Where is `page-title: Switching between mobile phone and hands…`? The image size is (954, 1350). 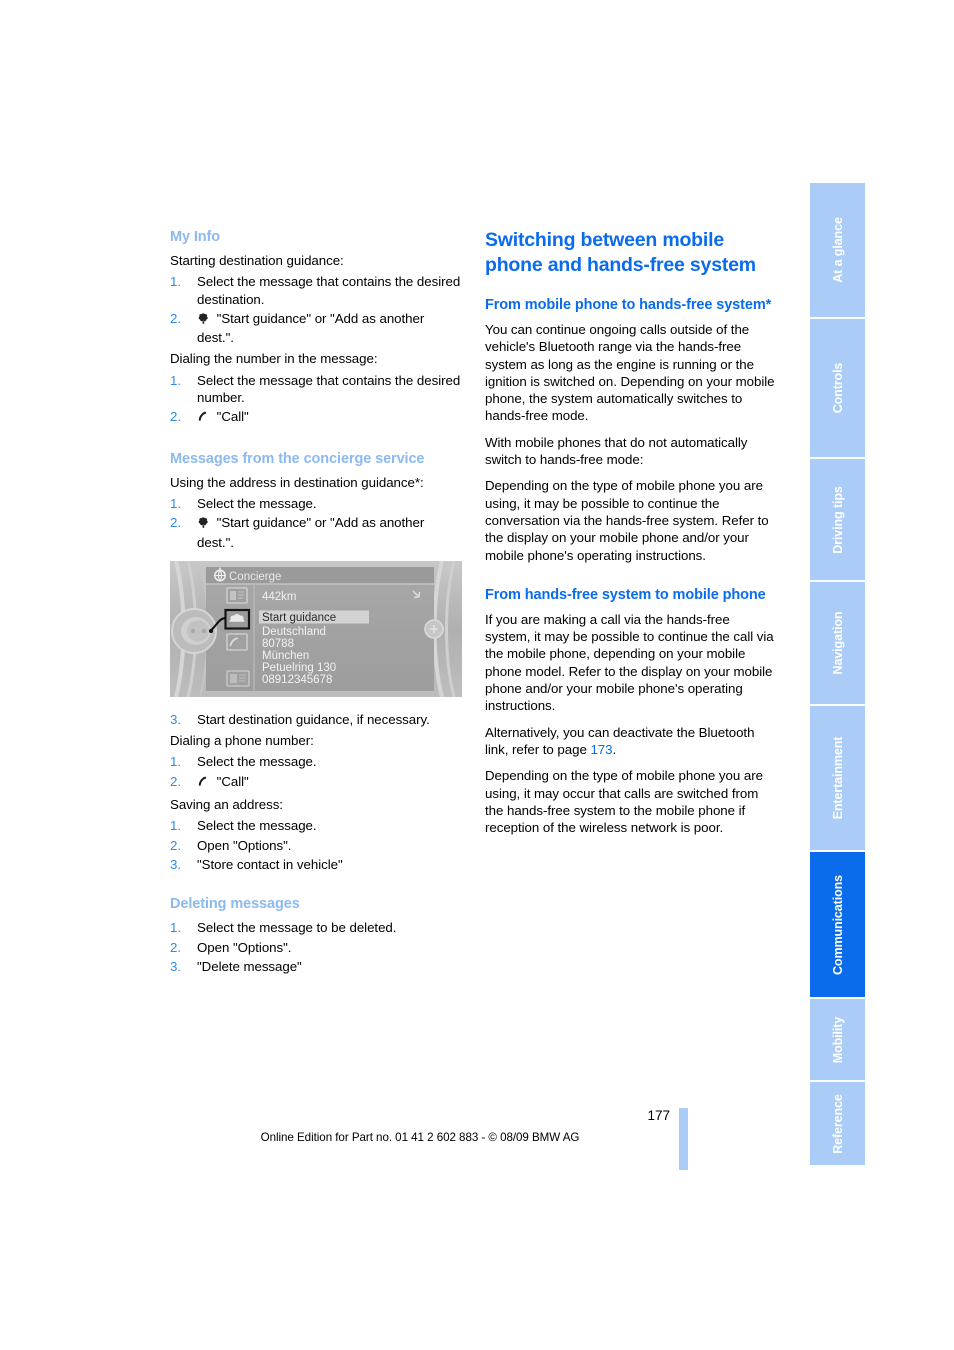 page-title: Switching between mobile phone and hands… is located at coordinates (620, 252).